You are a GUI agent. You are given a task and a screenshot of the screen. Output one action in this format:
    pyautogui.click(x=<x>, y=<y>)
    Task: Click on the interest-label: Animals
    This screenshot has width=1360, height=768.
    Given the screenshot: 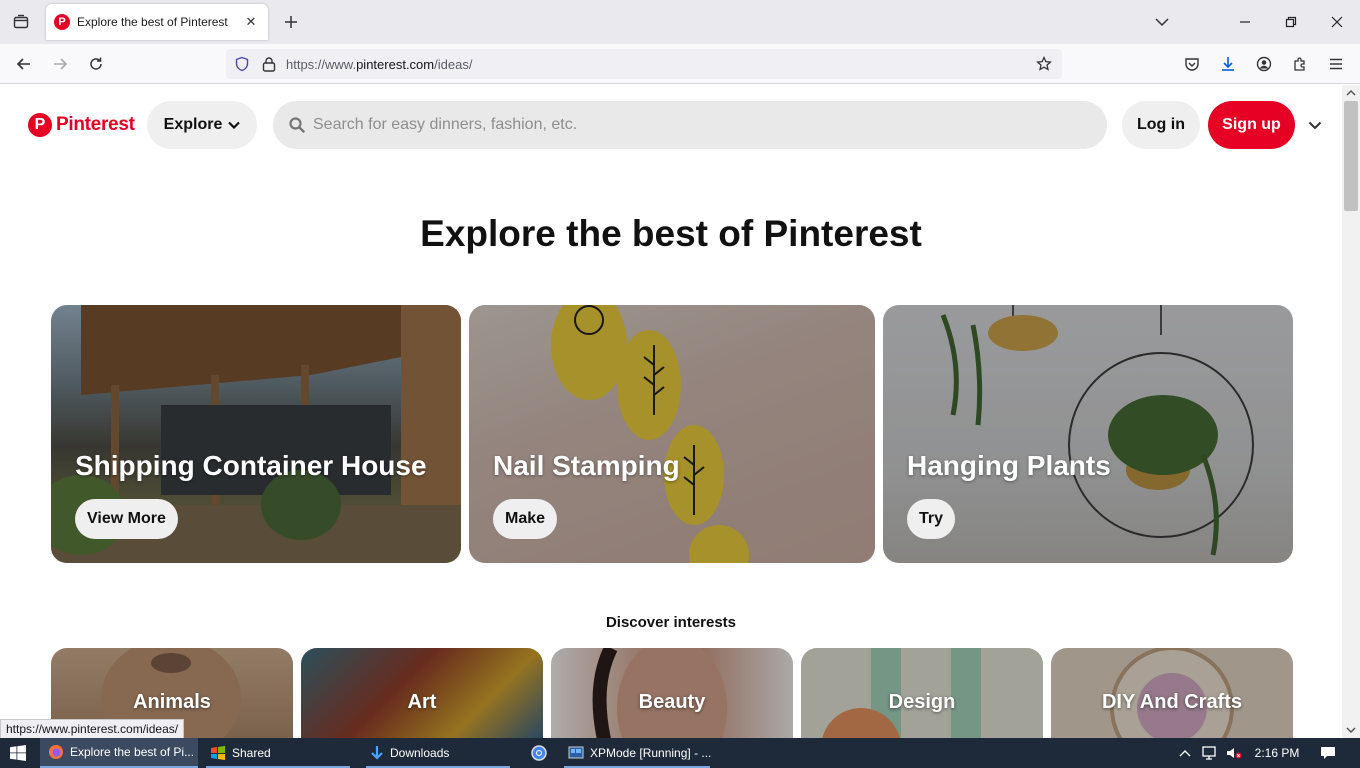 What is the action you would take?
    pyautogui.click(x=172, y=702)
    